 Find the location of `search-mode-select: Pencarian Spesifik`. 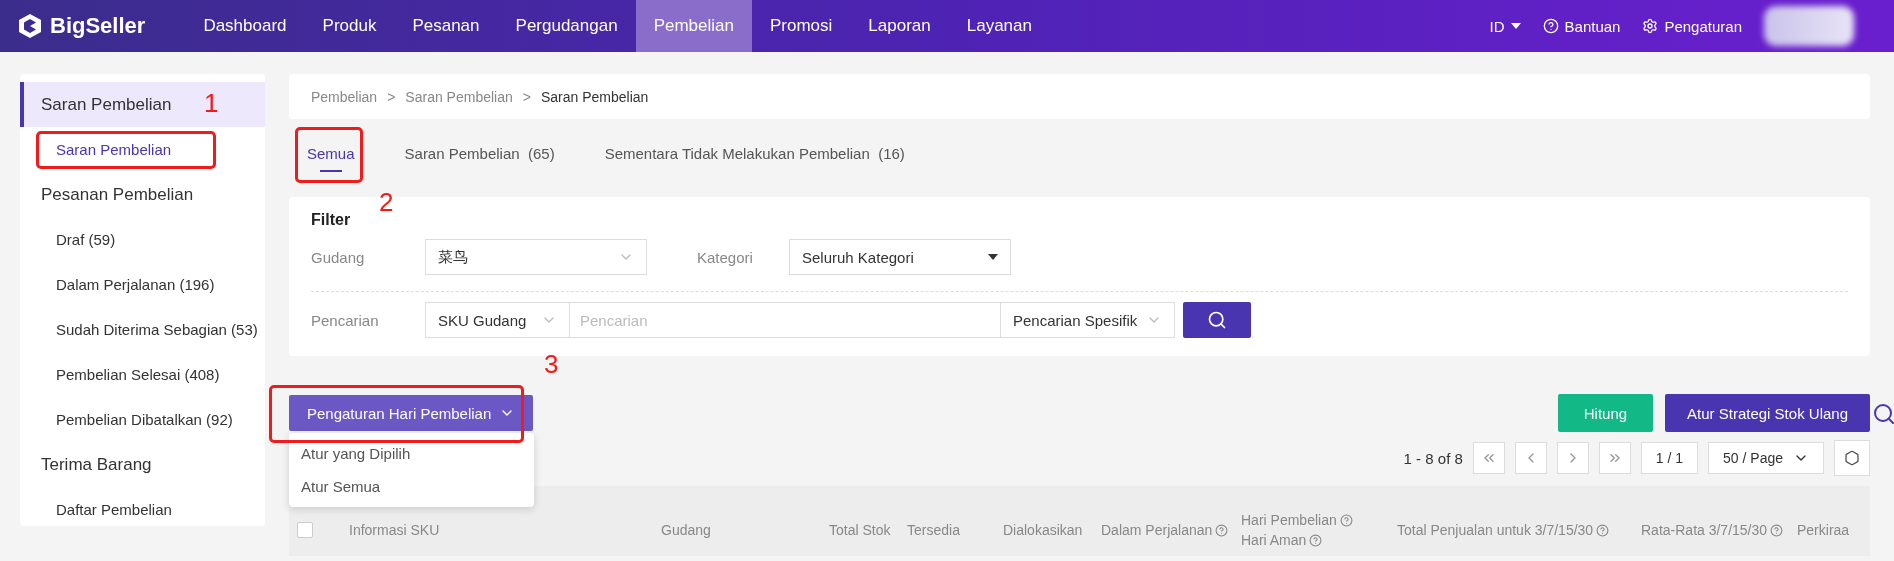

search-mode-select: Pencarian Spesifik is located at coordinates (1087, 320).